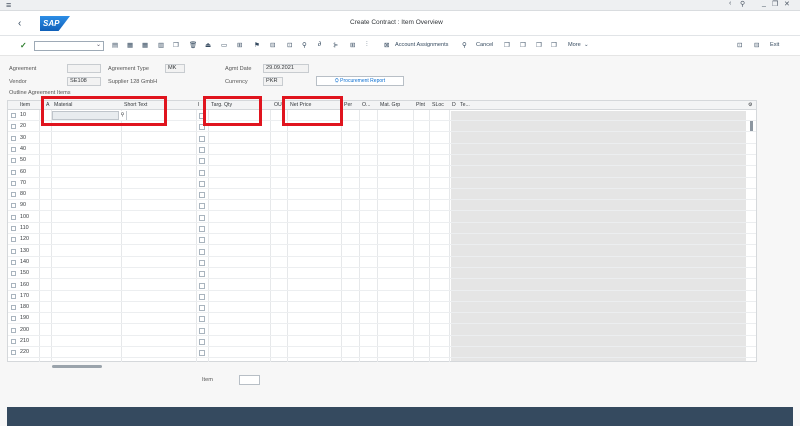  I want to click on table-row: 50, so click(382, 161).